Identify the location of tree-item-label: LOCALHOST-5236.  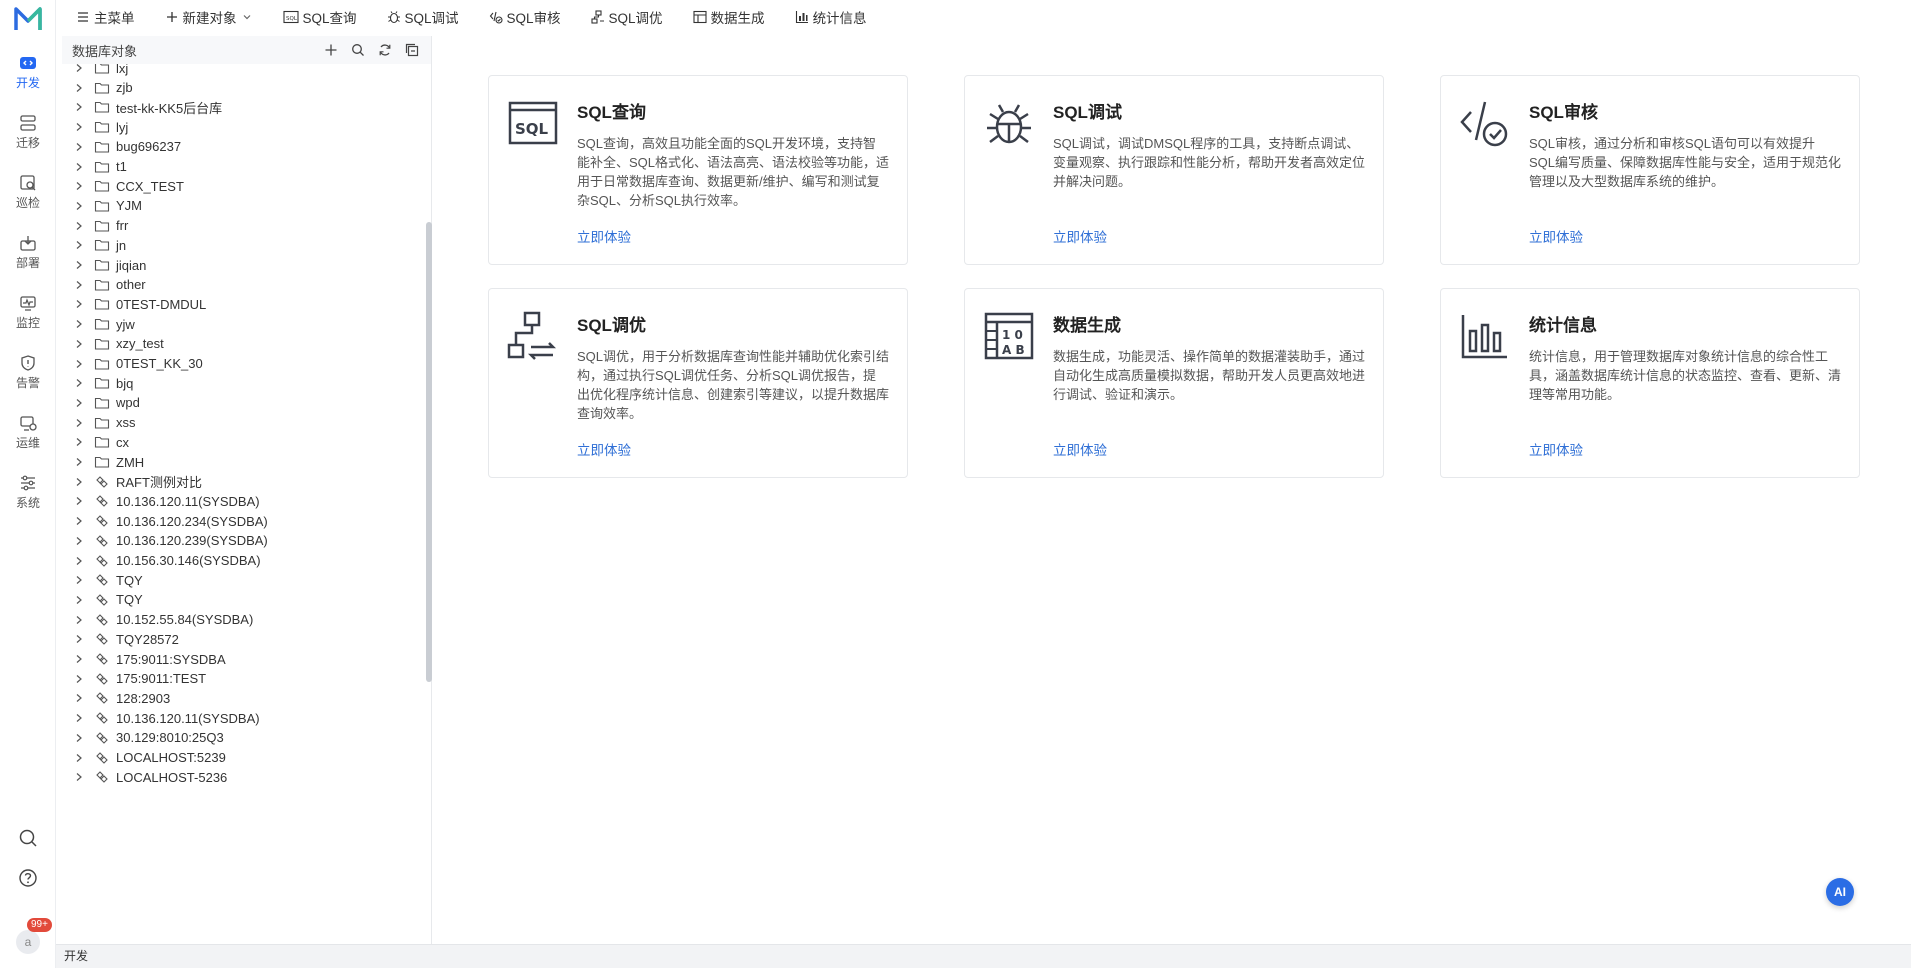
(172, 777).